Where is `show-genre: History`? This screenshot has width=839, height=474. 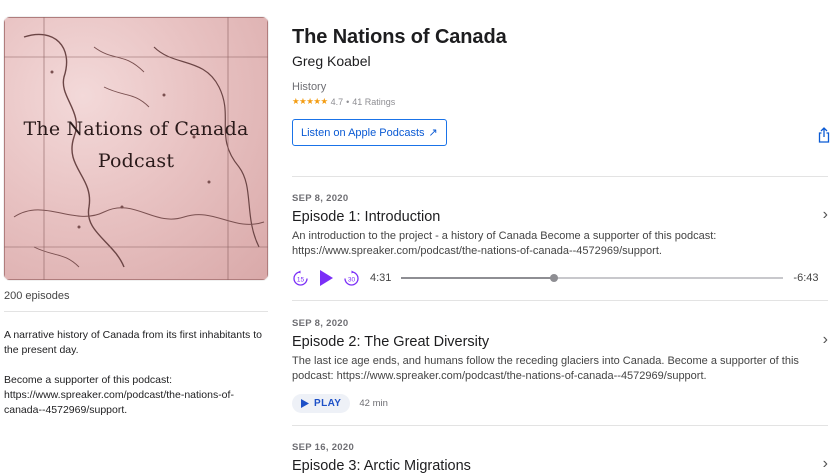 show-genre: History is located at coordinates (560, 87).